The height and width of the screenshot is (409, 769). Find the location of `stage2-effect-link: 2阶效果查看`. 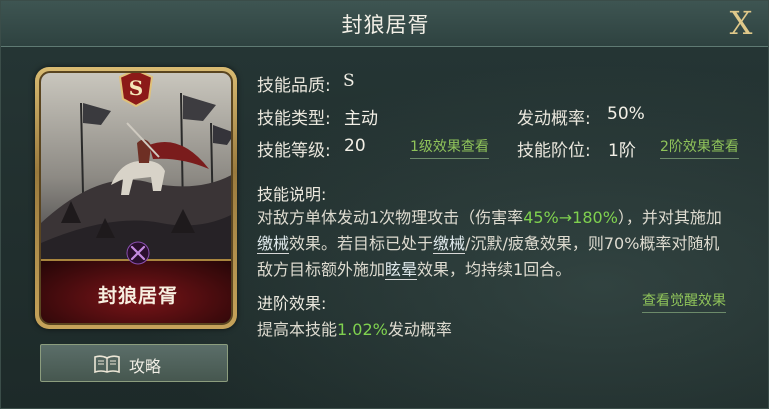

stage2-effect-link: 2阶效果查看 is located at coordinates (699, 147).